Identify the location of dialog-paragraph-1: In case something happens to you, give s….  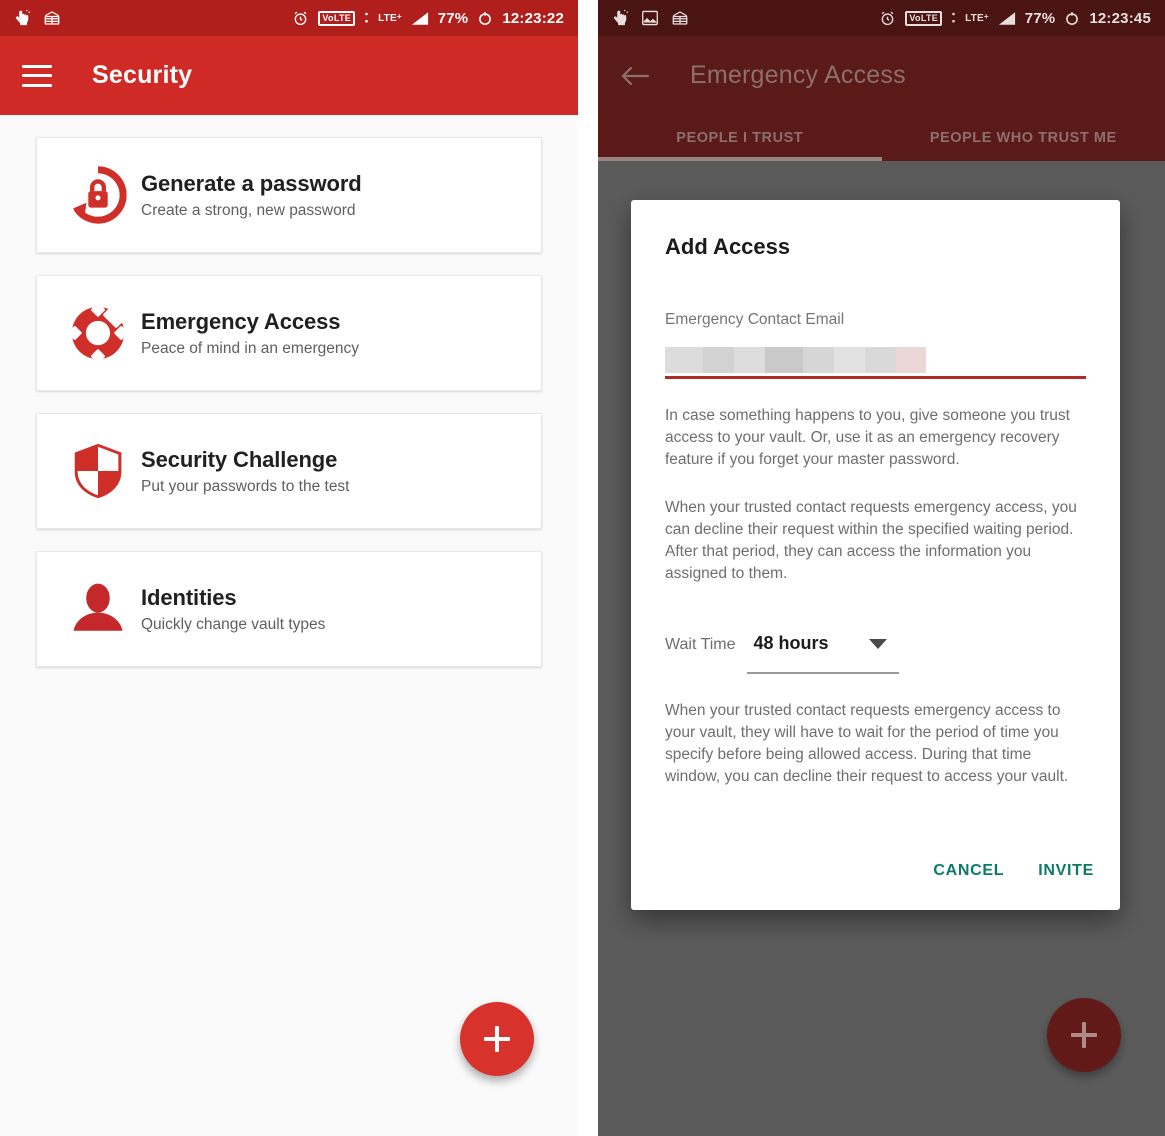
(867, 437).